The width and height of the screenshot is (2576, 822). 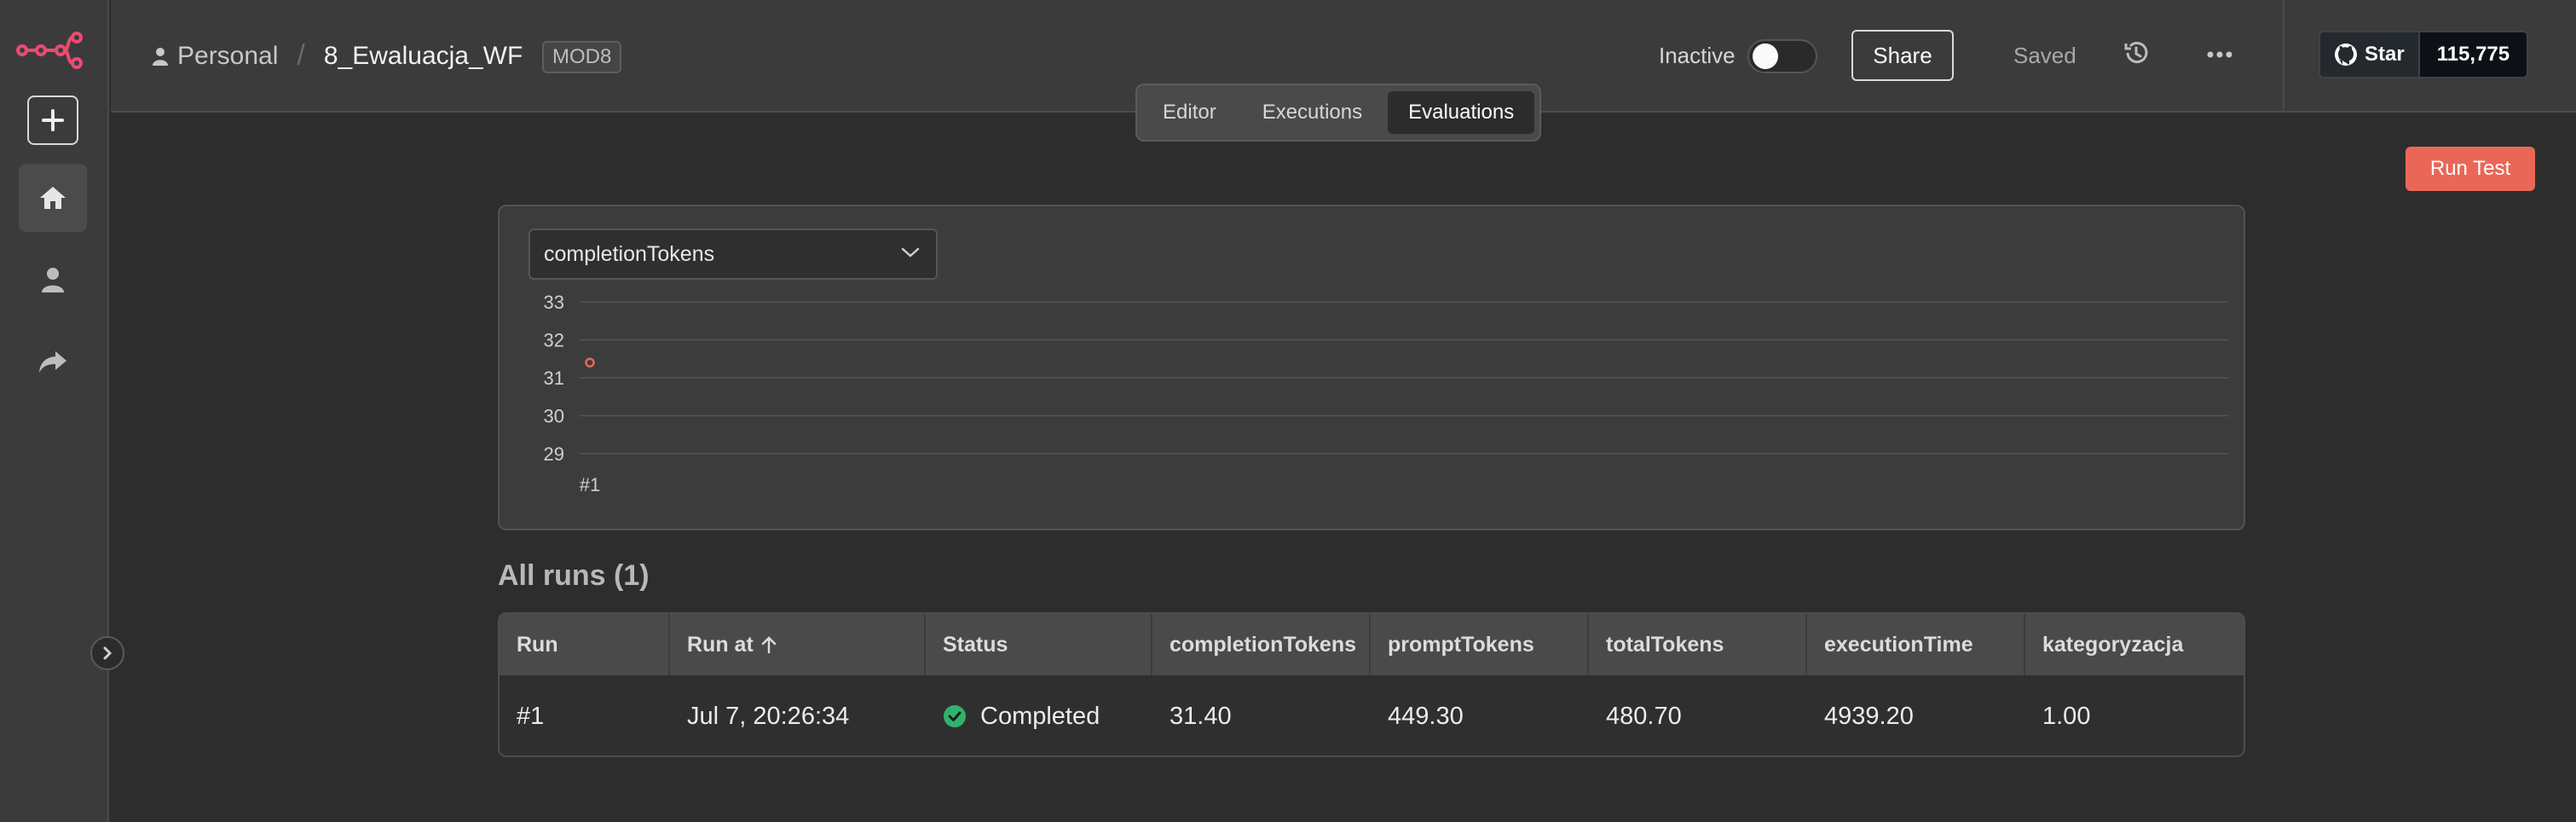 I want to click on column-header-kategoryzacja: kategoryzacja, so click(x=2134, y=644).